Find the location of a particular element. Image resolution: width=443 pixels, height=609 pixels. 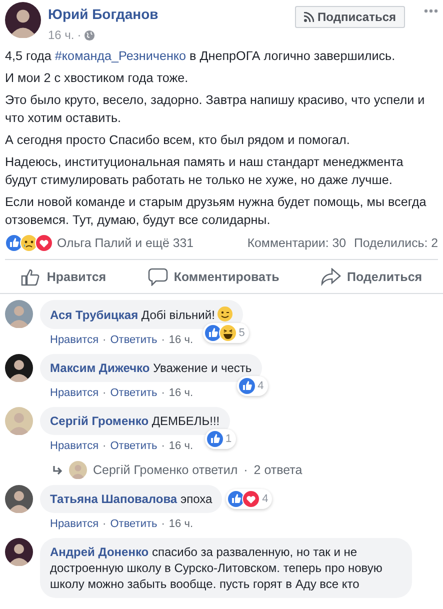

more-options-icon is located at coordinates (431, 11).